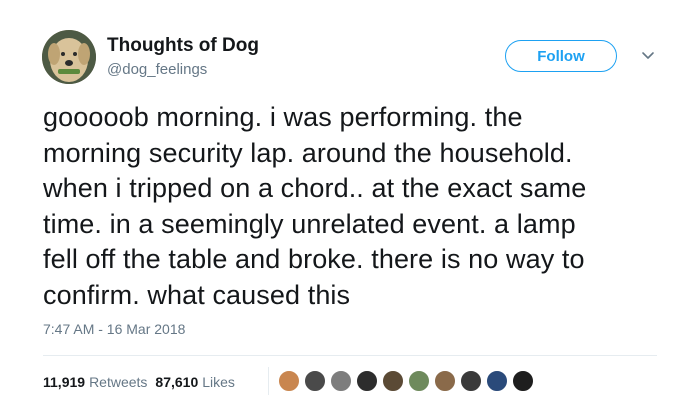 The height and width of the screenshot is (407, 700). What do you see at coordinates (183, 46) in the screenshot?
I see `display-name: Thoughts of Dog` at bounding box center [183, 46].